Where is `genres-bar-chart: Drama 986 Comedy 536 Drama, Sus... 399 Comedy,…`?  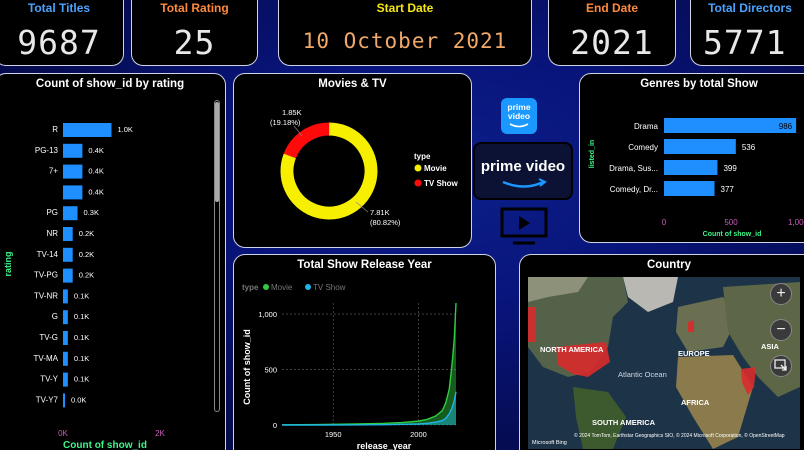
genres-bar-chart: Drama 986 Comedy 536 Drama, Sus... 399 Comedy,… is located at coordinates (692, 158).